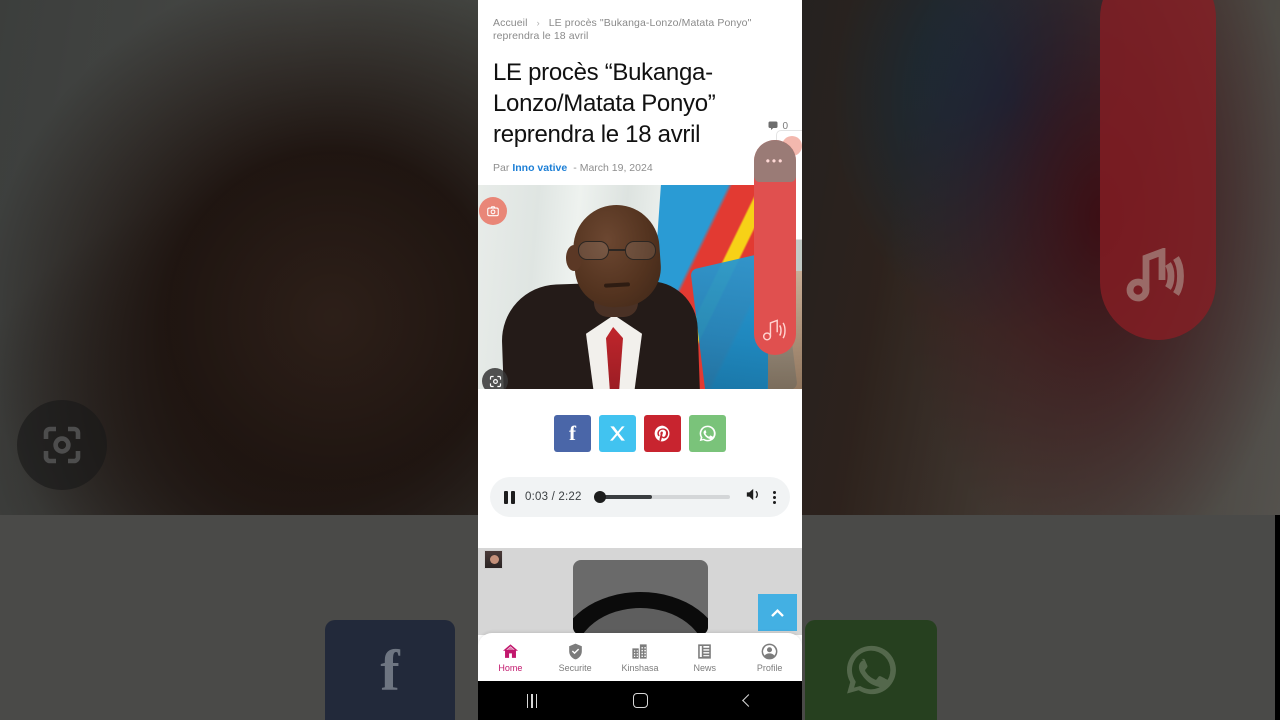  I want to click on progress-thumb, so click(599, 497).